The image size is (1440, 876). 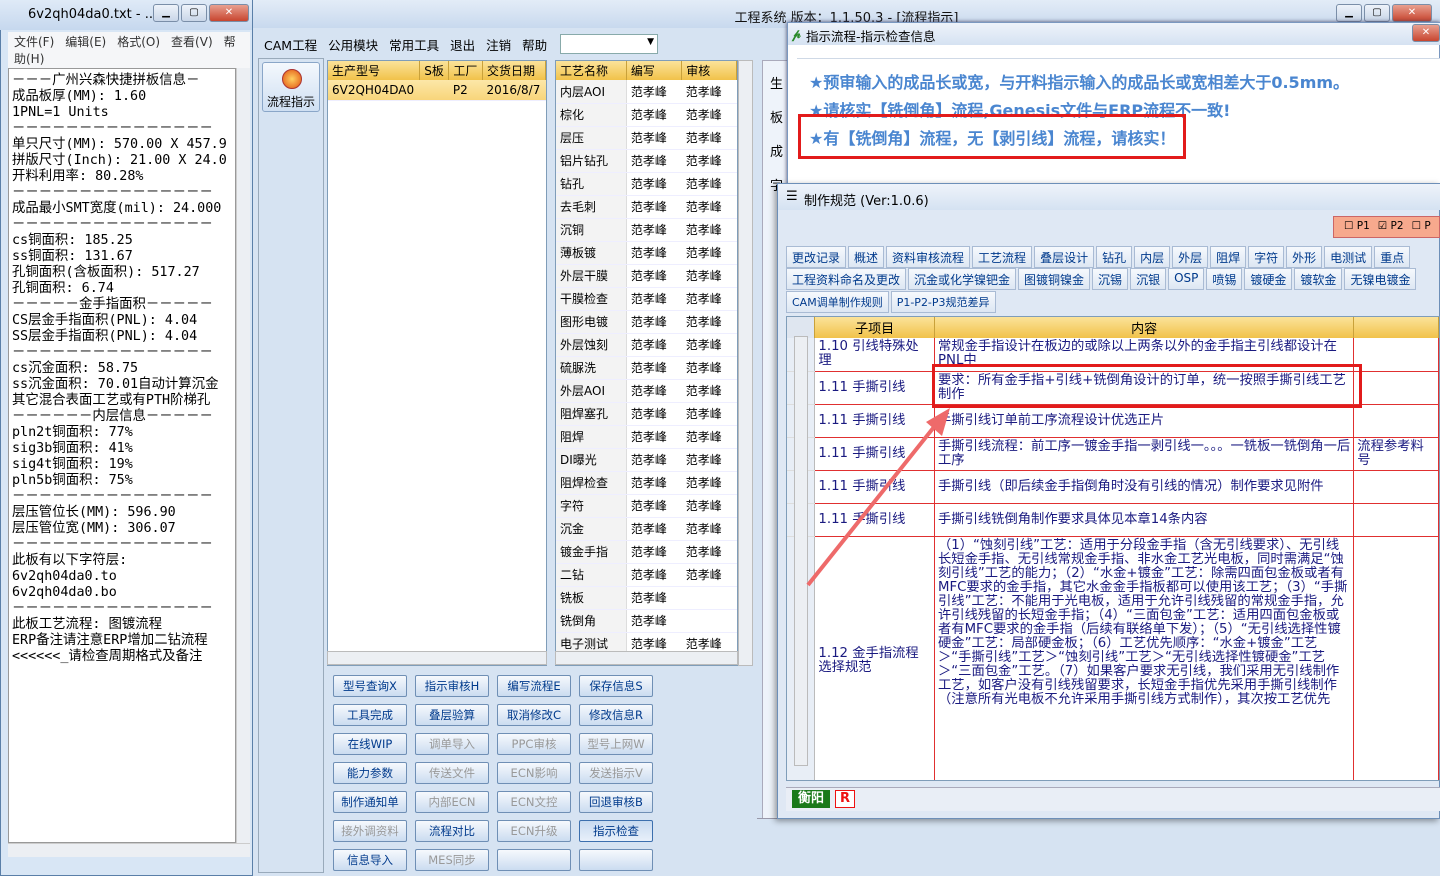 What do you see at coordinates (1268, 279) in the screenshot?
I see `spec-tab: 镀硬金` at bounding box center [1268, 279].